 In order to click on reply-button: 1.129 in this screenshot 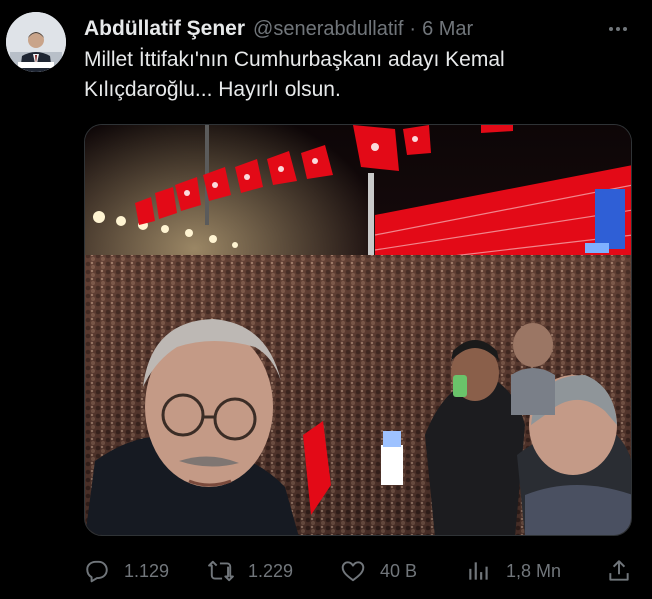, I will do `click(126, 571)`.